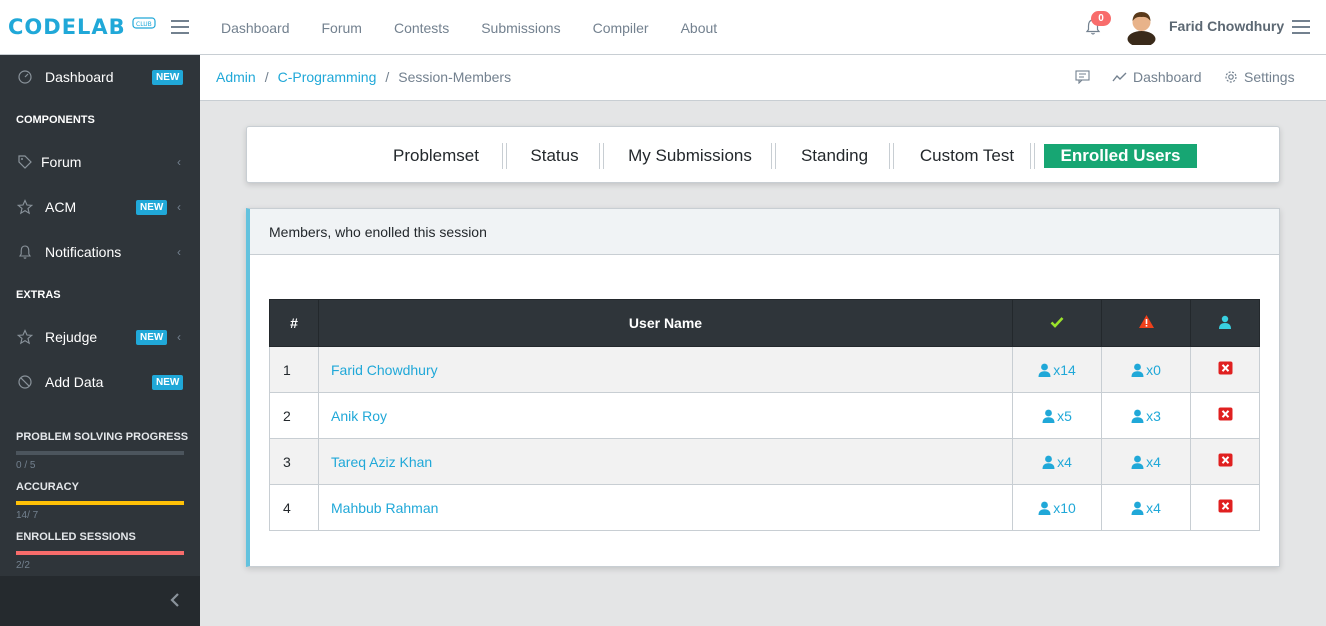 This screenshot has width=1326, height=626. What do you see at coordinates (665, 323) in the screenshot?
I see `column-header-username: User Name` at bounding box center [665, 323].